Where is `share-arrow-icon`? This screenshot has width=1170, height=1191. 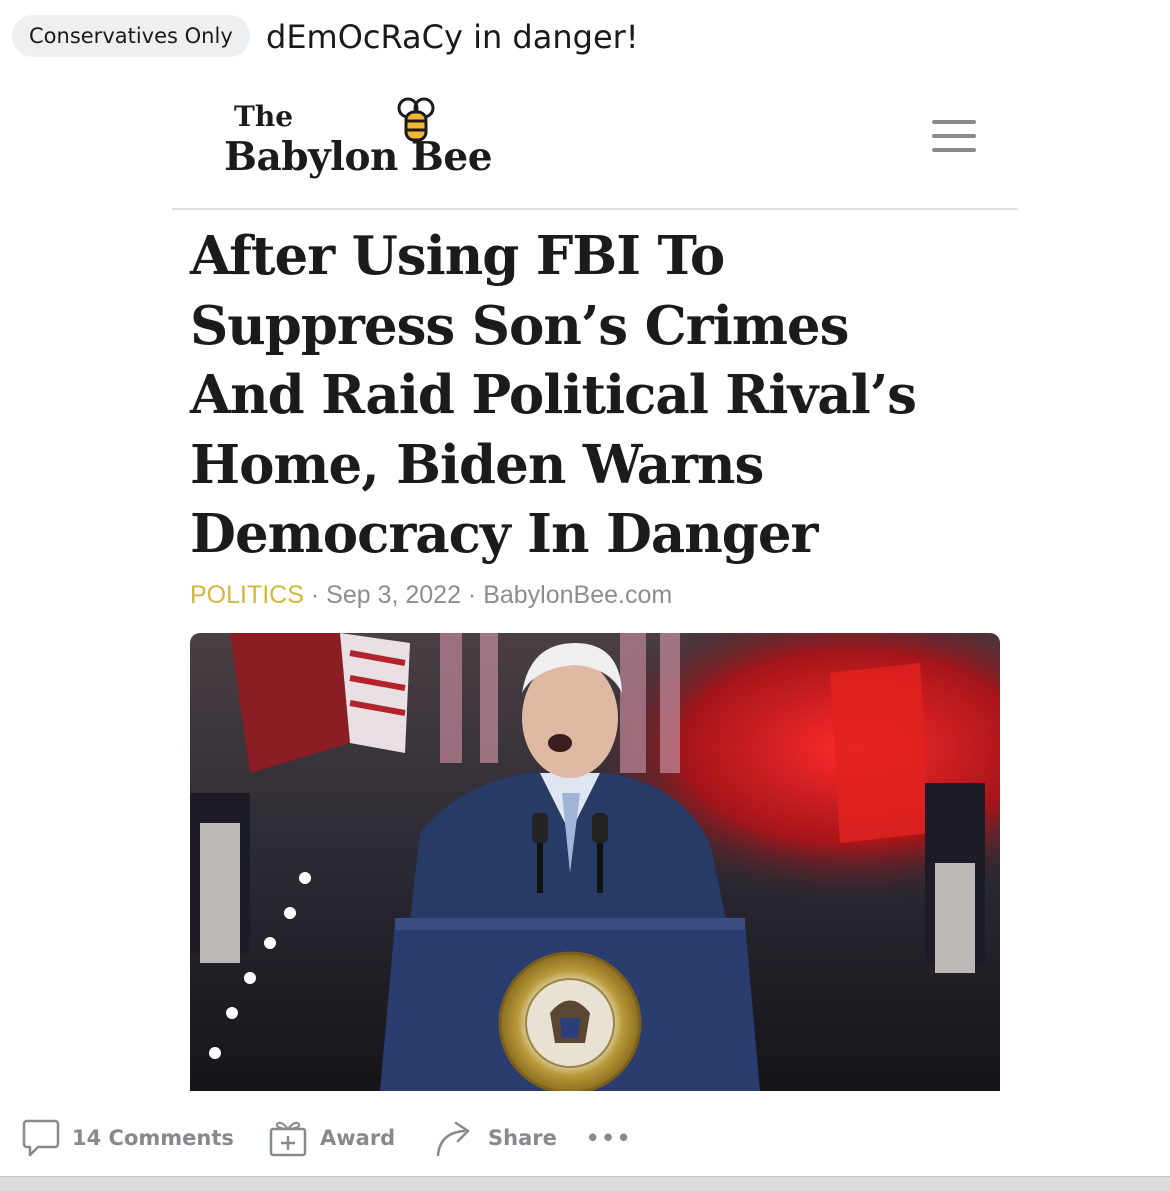
share-arrow-icon is located at coordinates (453, 1139).